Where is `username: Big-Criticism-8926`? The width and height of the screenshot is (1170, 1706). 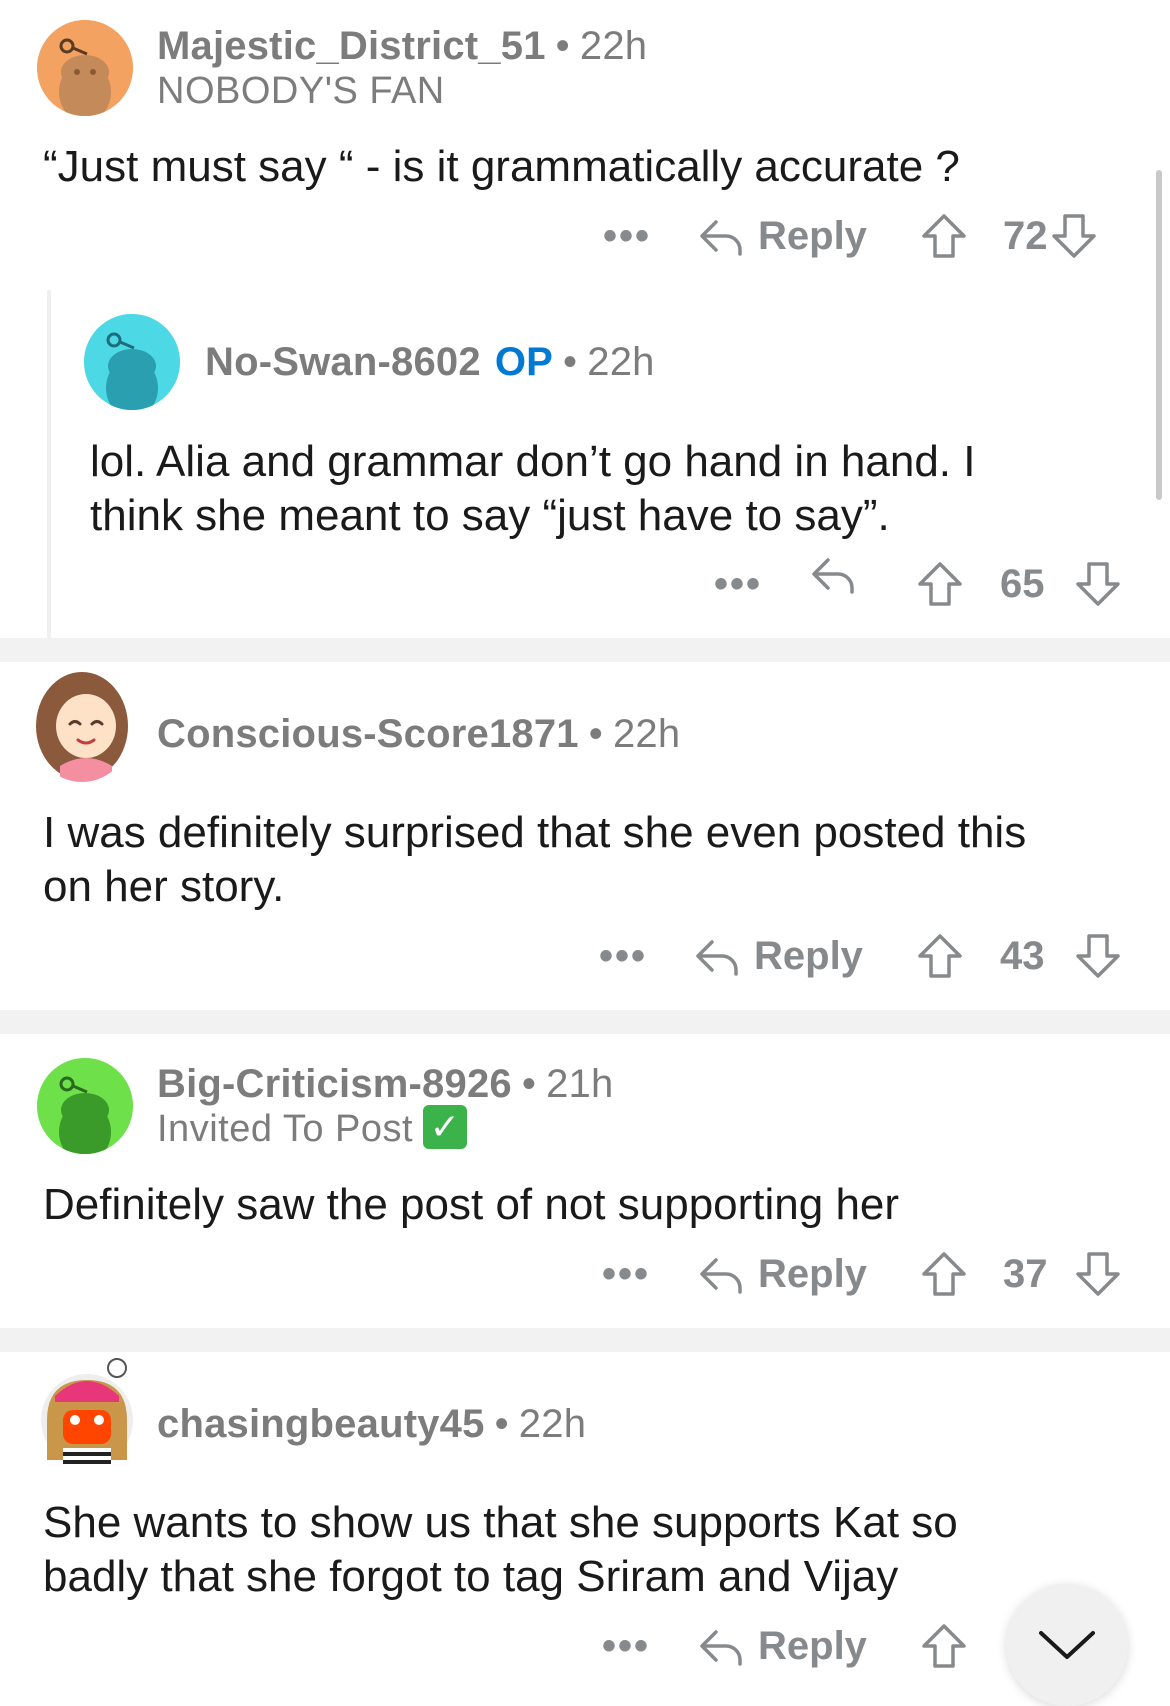 username: Big-Criticism-8926 is located at coordinates (334, 1084).